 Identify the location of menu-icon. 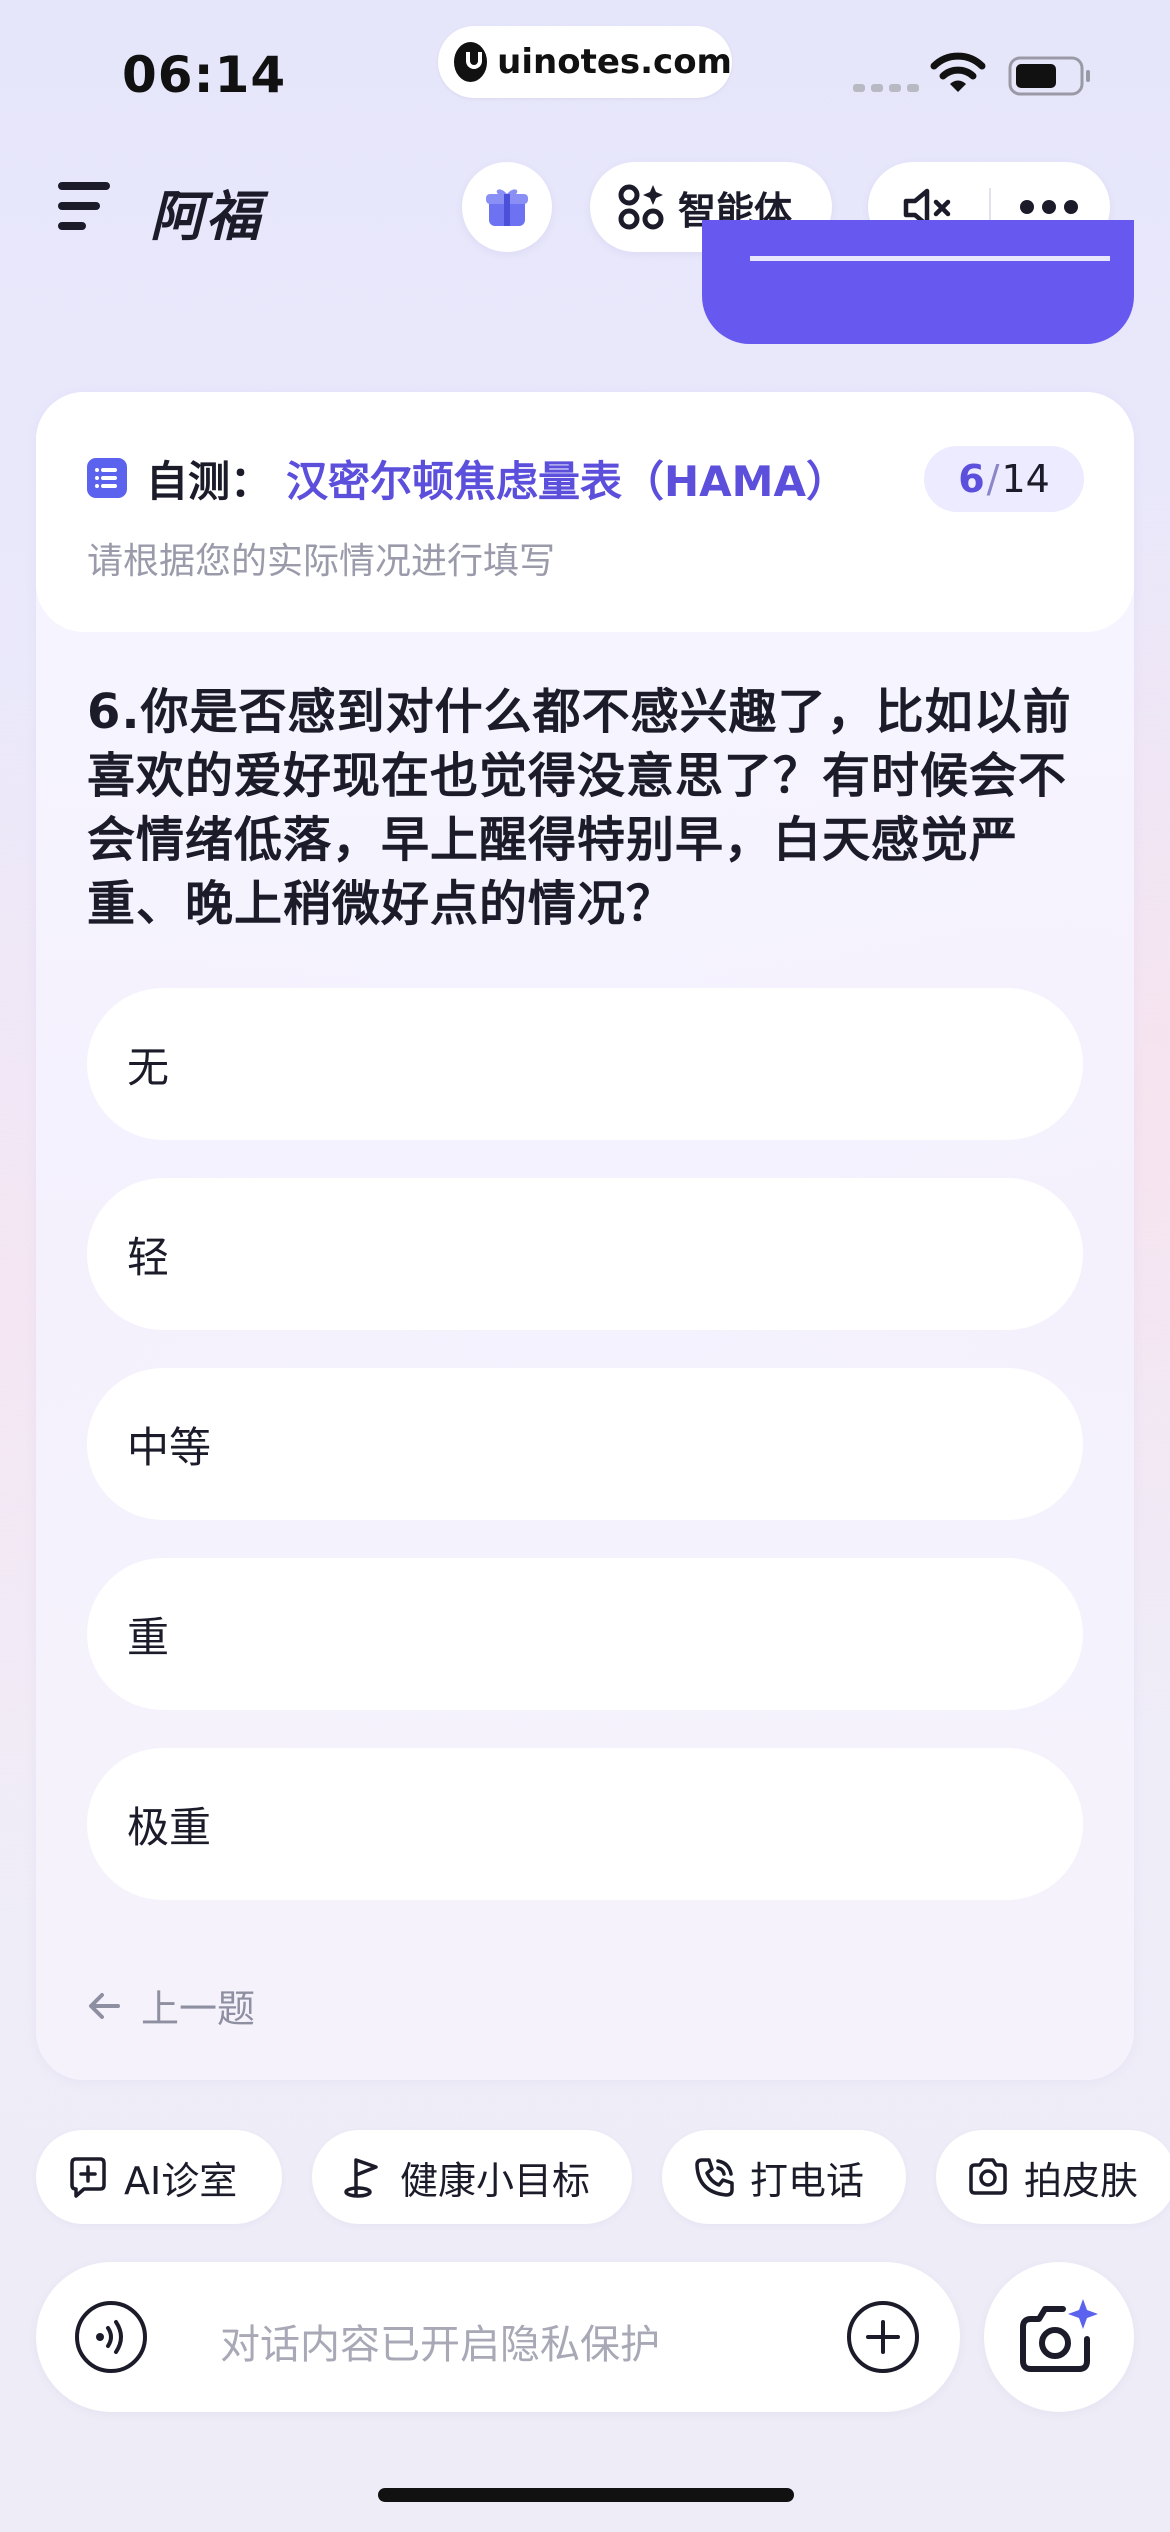
(84, 206).